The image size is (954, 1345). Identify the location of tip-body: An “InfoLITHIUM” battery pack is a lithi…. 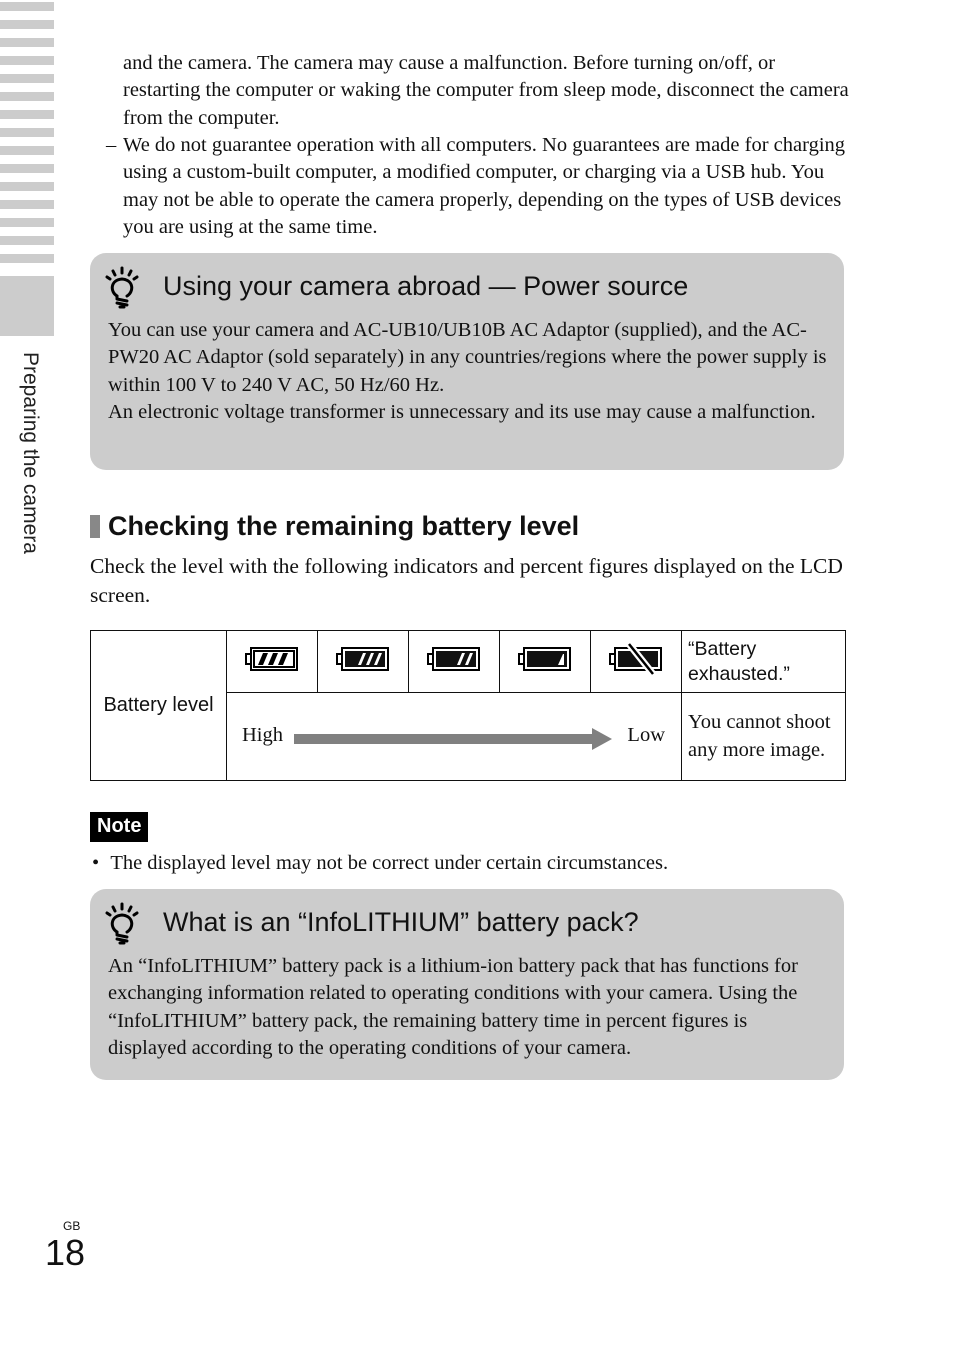
(453, 1007).